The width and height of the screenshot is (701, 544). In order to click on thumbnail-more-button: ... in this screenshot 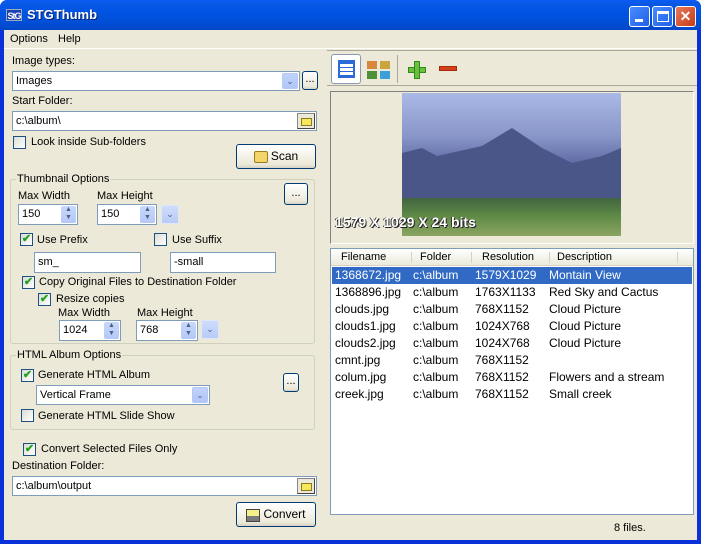, I will do `click(296, 194)`.